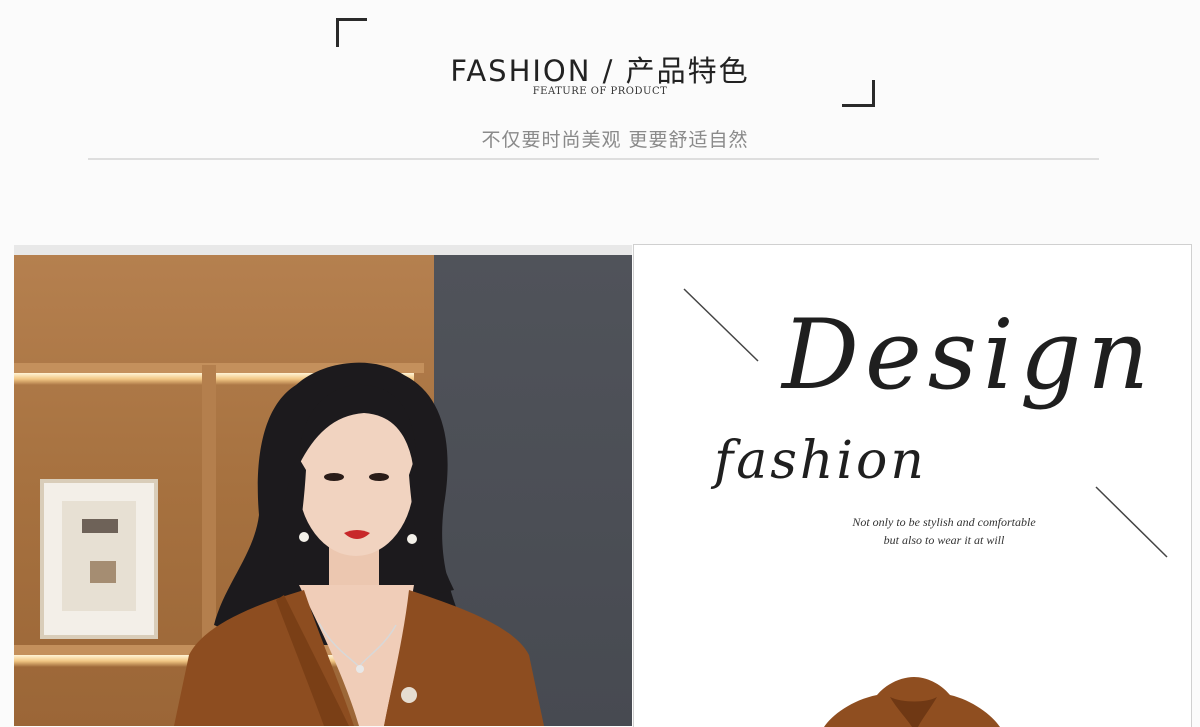  Describe the element at coordinates (820, 461) in the screenshot. I see `fashion-subheadline: fashion` at that location.